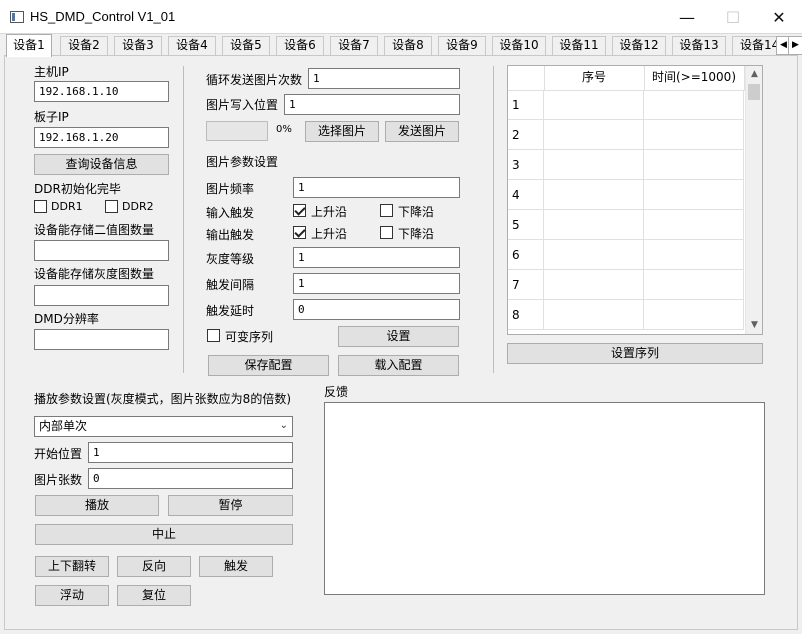 Image resolution: width=802 pixels, height=634 pixels. Describe the element at coordinates (72, 566) in the screenshot. I see `flip-vertical-button: 上下翻转` at that location.